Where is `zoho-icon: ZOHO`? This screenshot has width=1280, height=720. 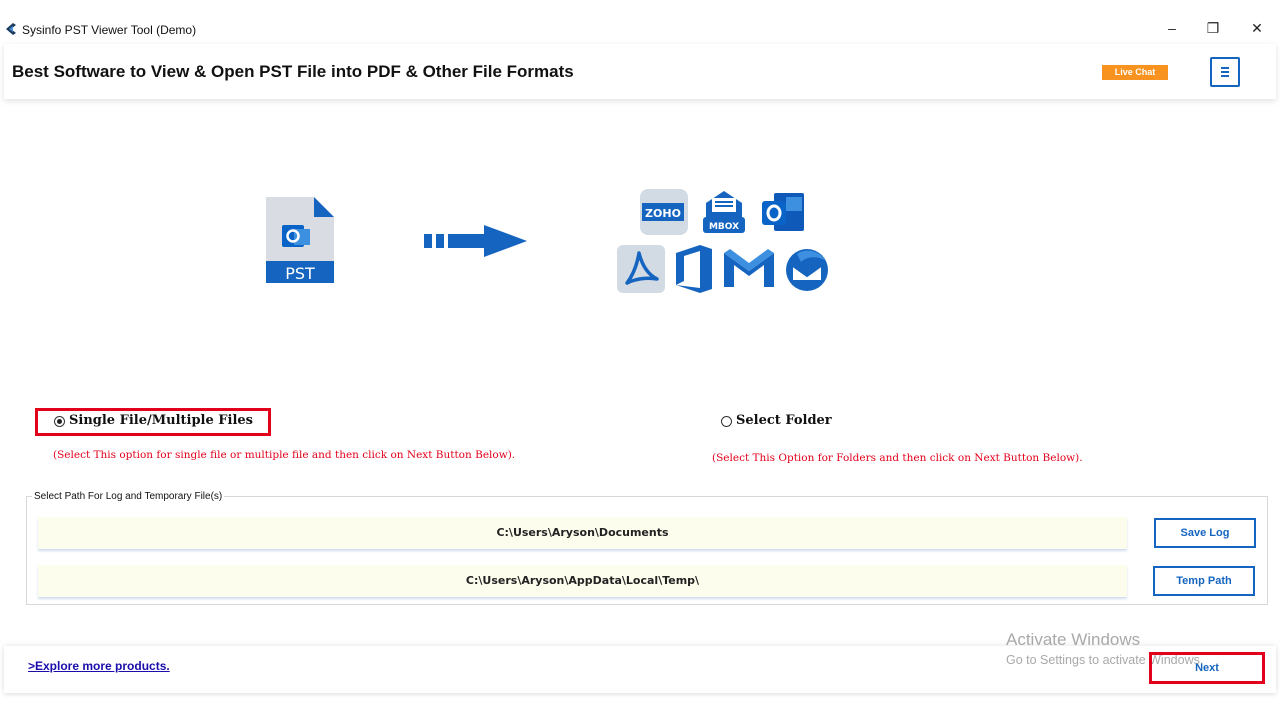 zoho-icon: ZOHO is located at coordinates (664, 212).